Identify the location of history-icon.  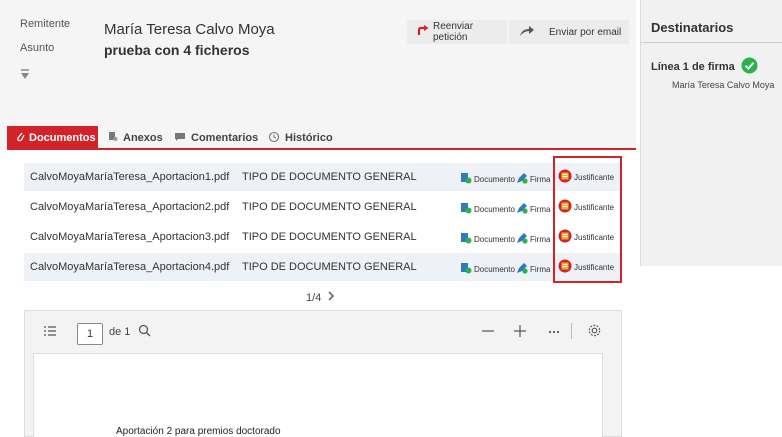
(274, 138).